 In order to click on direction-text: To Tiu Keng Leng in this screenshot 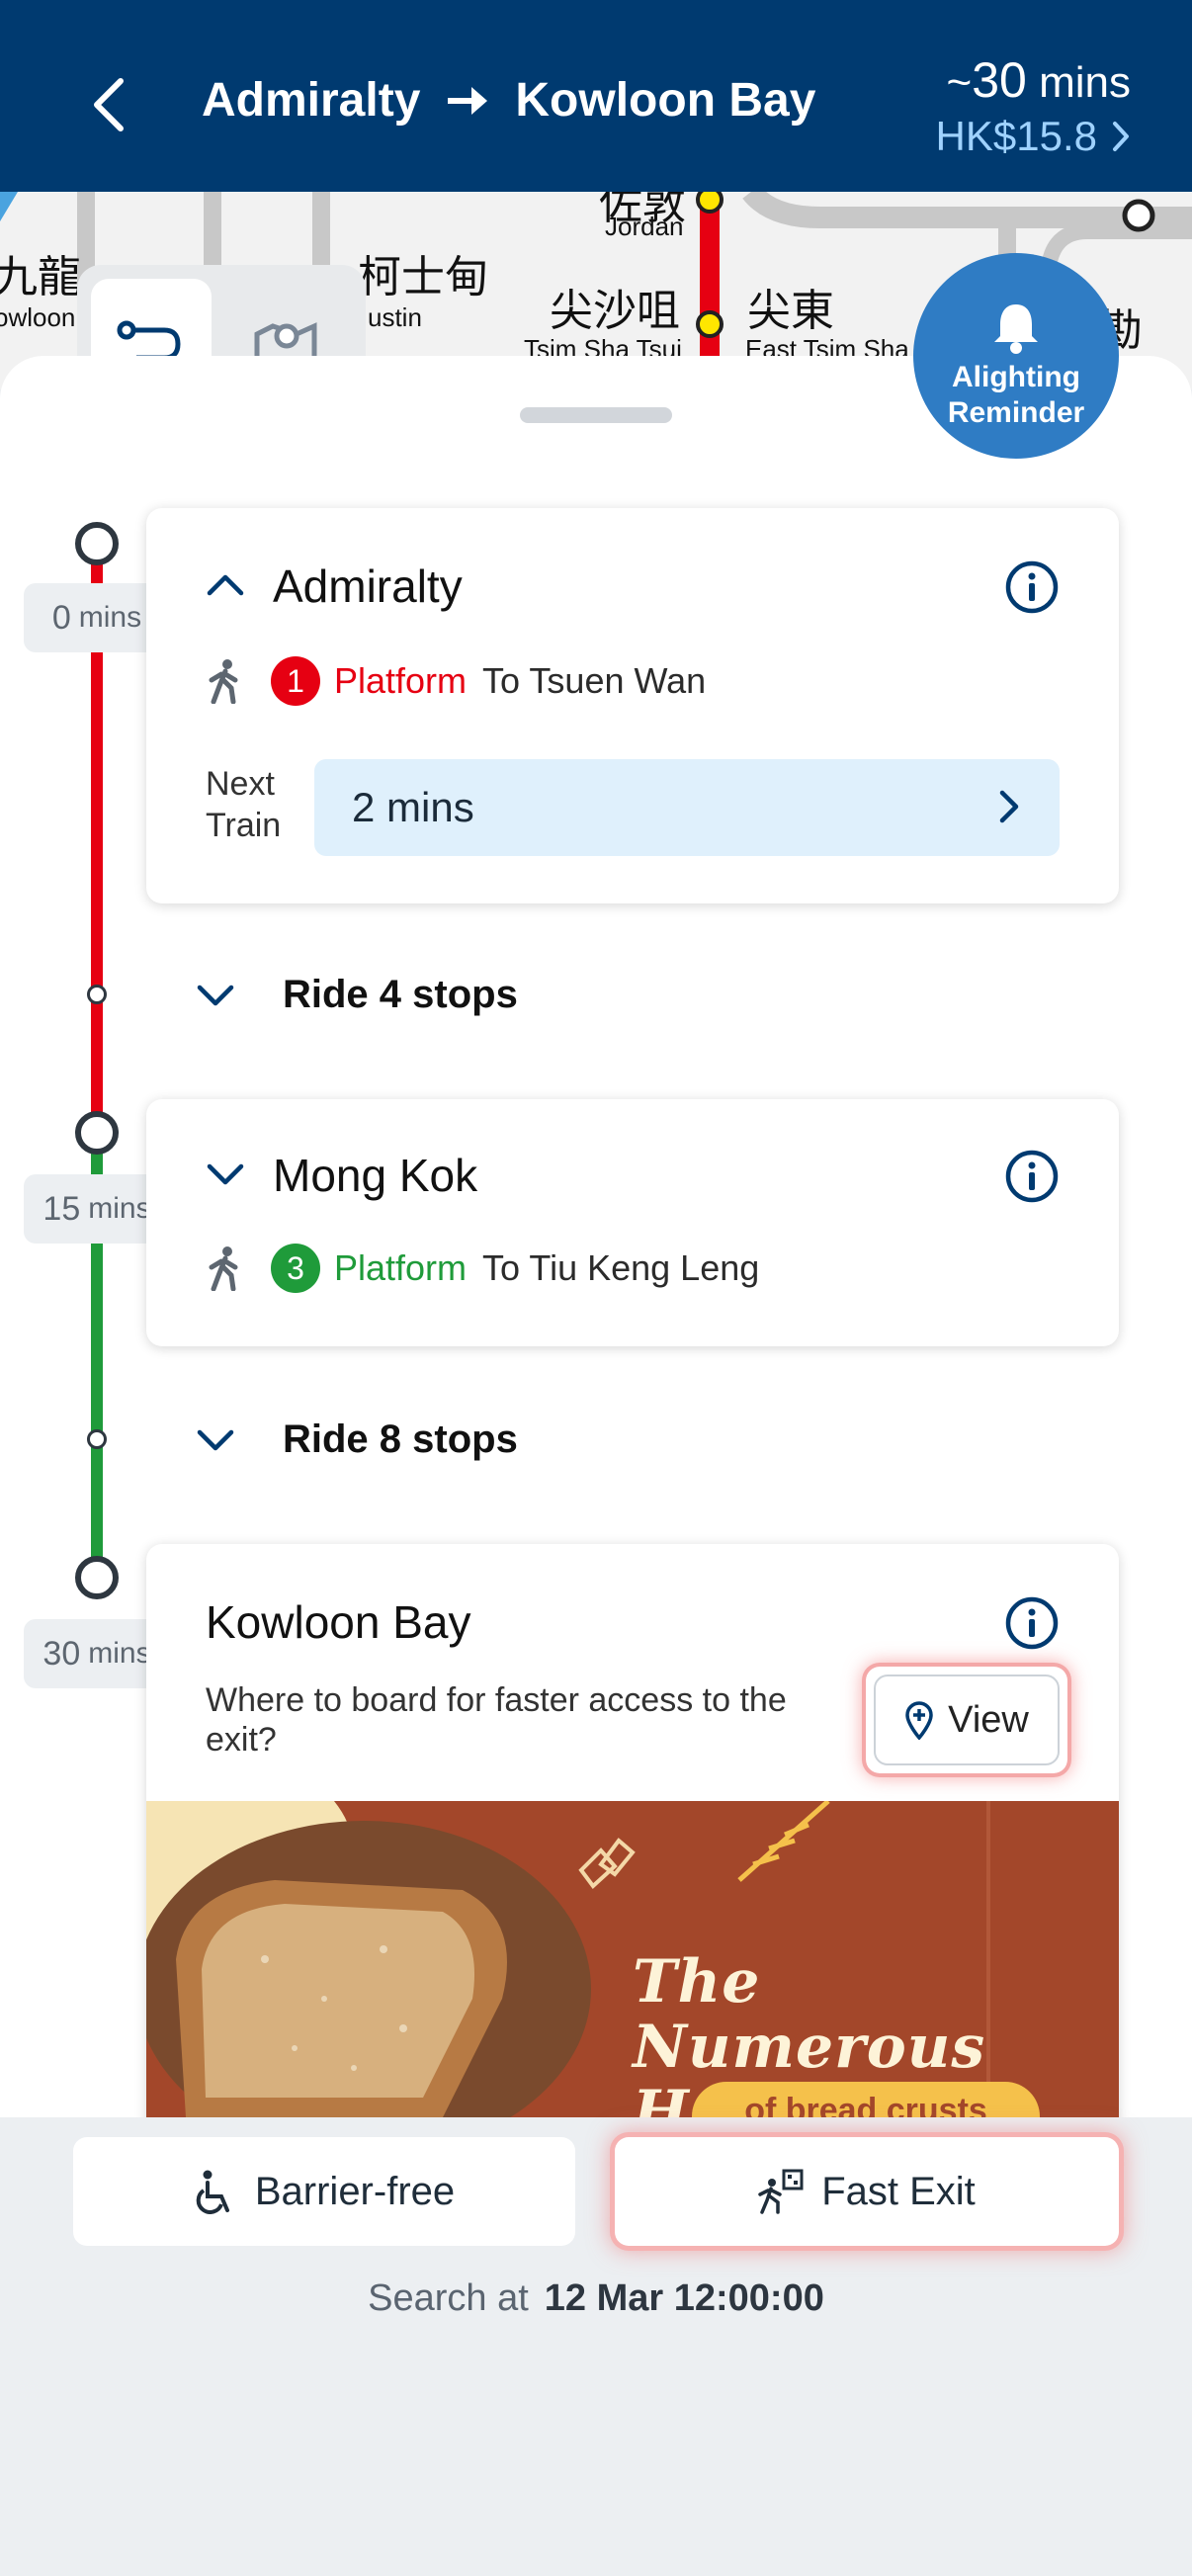, I will do `click(621, 1267)`.